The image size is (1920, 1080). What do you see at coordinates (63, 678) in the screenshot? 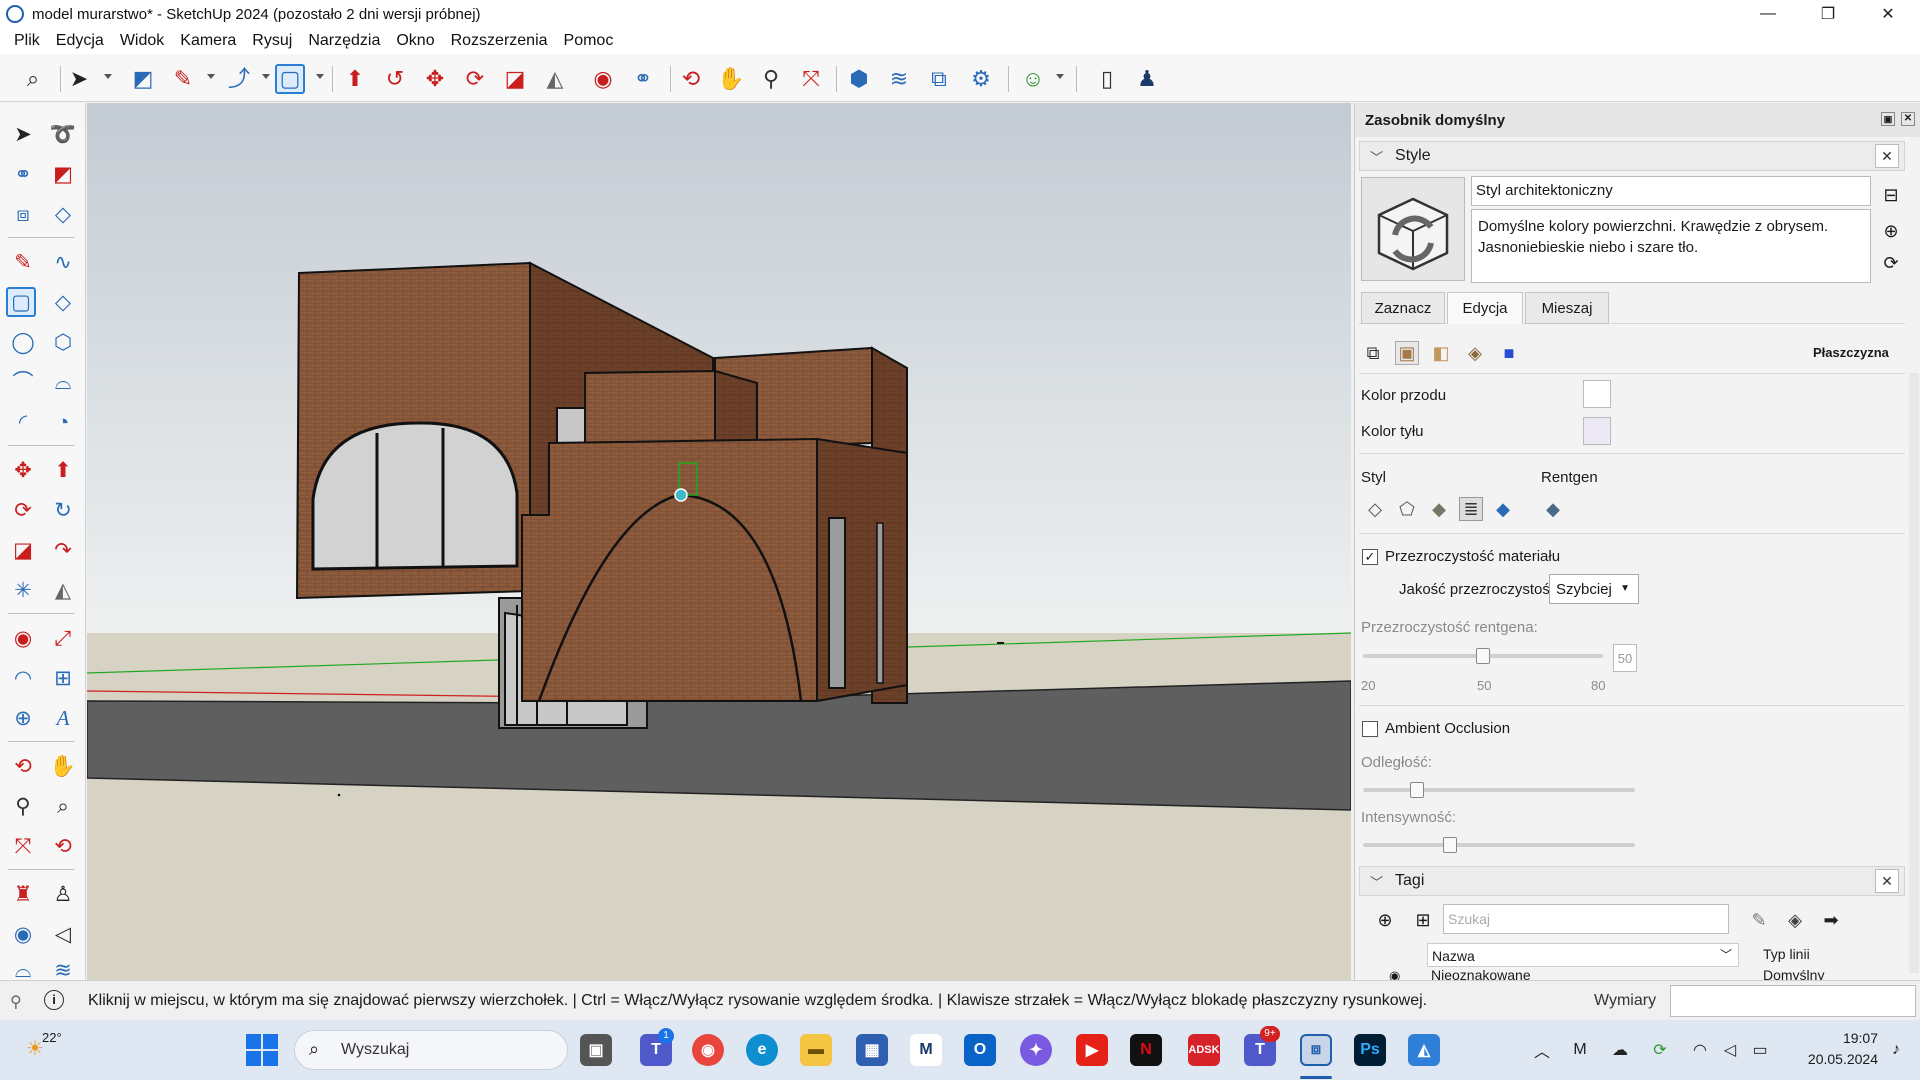
I see `text-tool-icon: ⊞` at bounding box center [63, 678].